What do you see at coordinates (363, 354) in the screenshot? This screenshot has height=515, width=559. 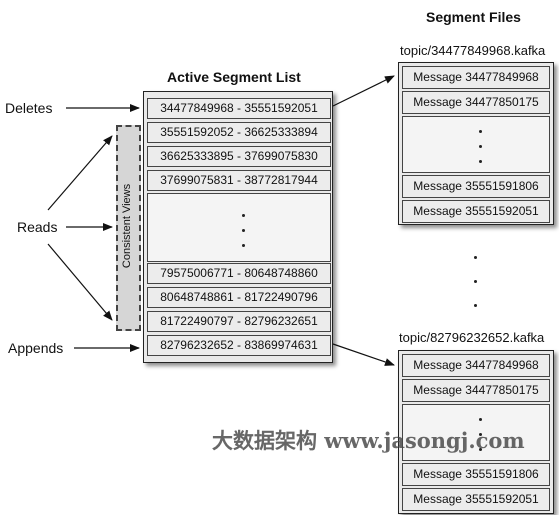 I see `file2-pointer-arrow` at bounding box center [363, 354].